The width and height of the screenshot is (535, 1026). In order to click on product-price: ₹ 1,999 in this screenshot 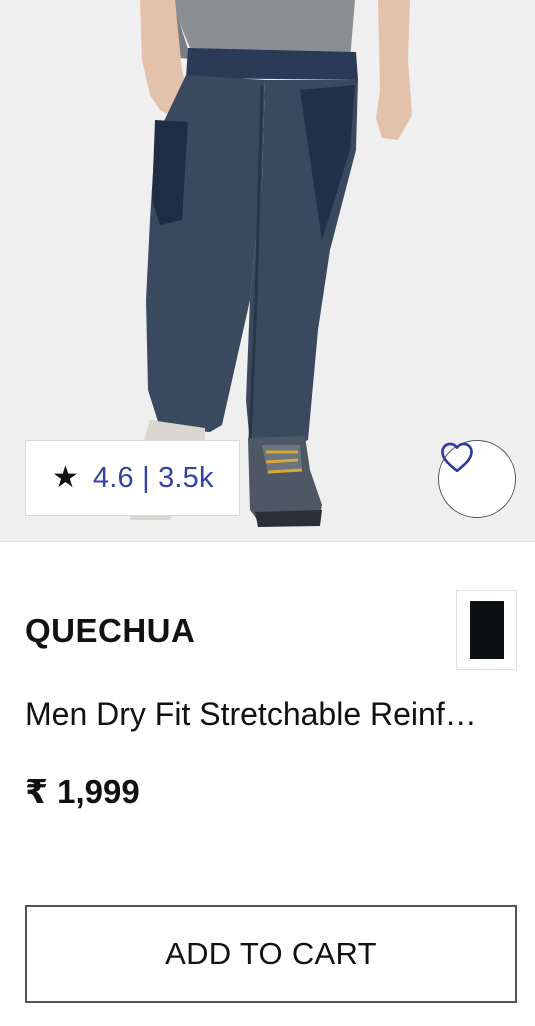, I will do `click(82, 791)`.